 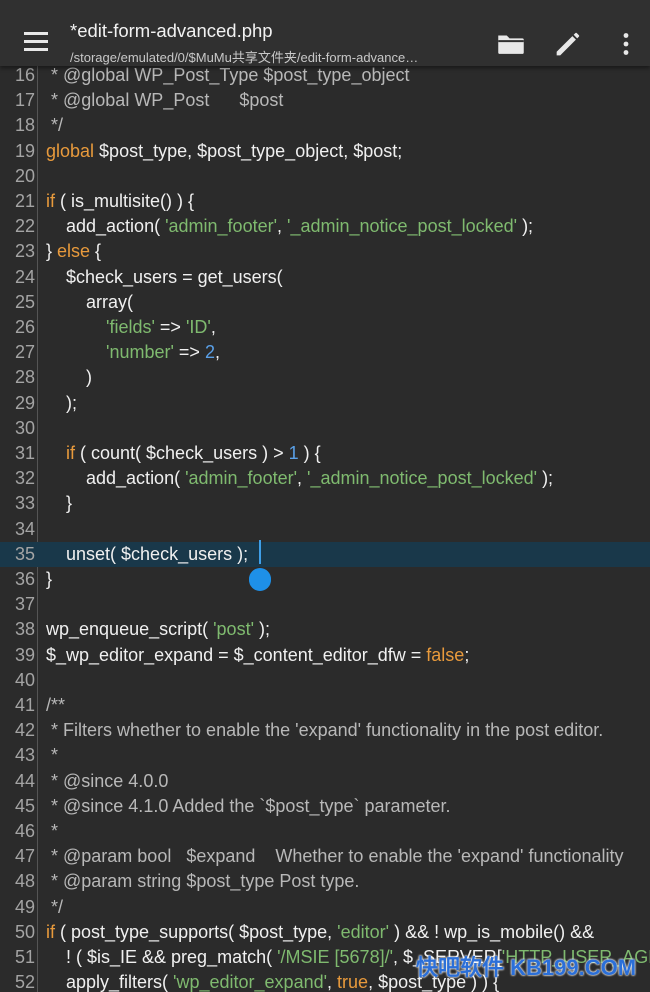 I want to click on cursor-handle-icon, so click(x=260, y=579).